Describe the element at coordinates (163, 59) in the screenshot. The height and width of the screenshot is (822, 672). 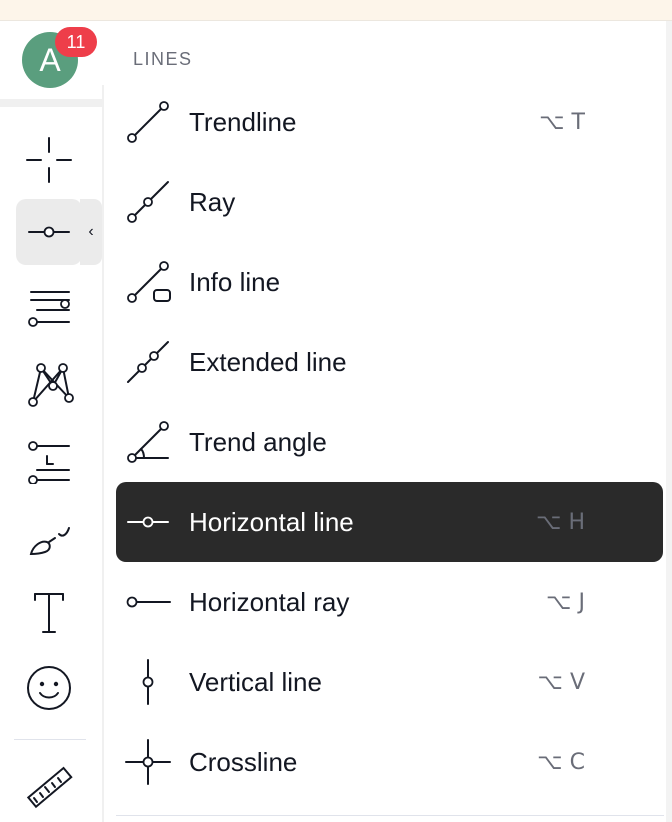
I see `menu-section-header: LINES` at that location.